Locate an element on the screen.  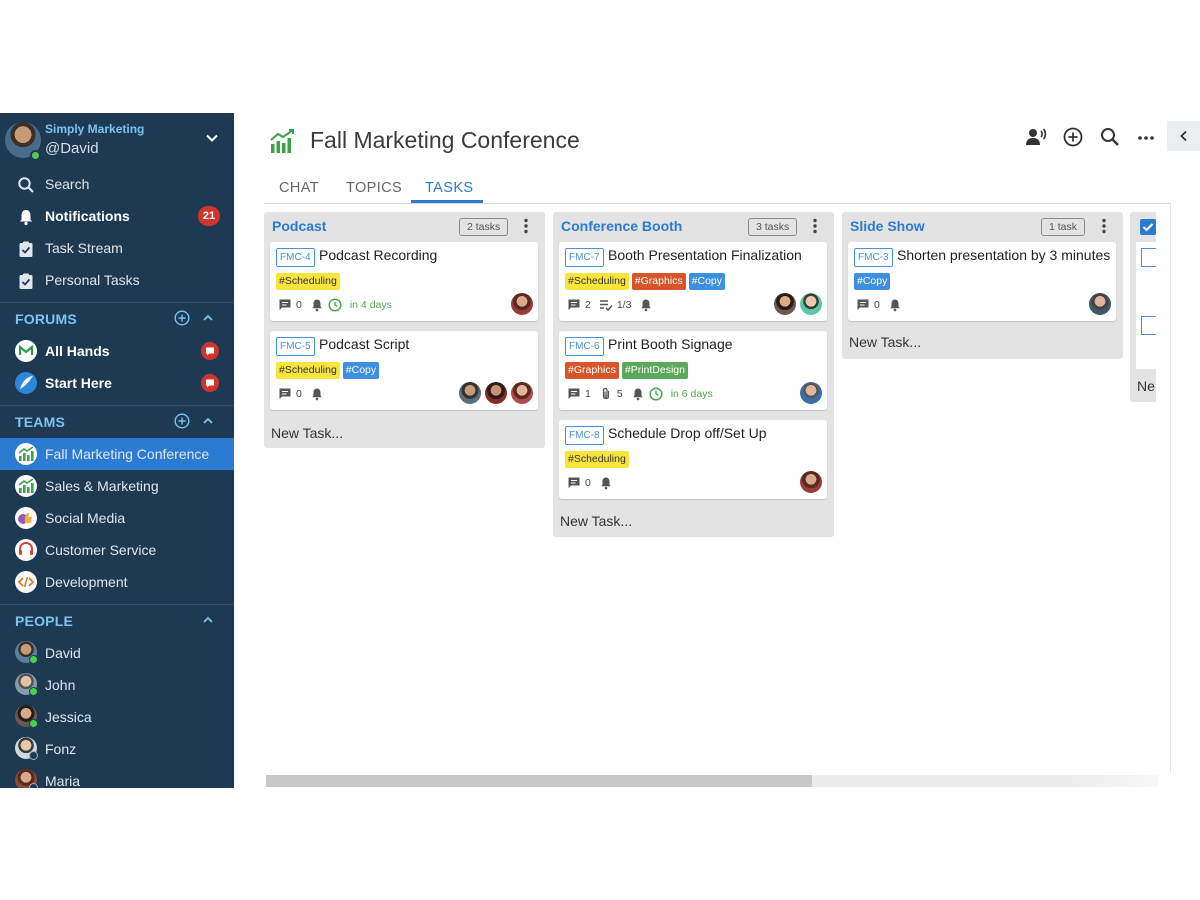
list-title: Slide Show is located at coordinates (887, 226).